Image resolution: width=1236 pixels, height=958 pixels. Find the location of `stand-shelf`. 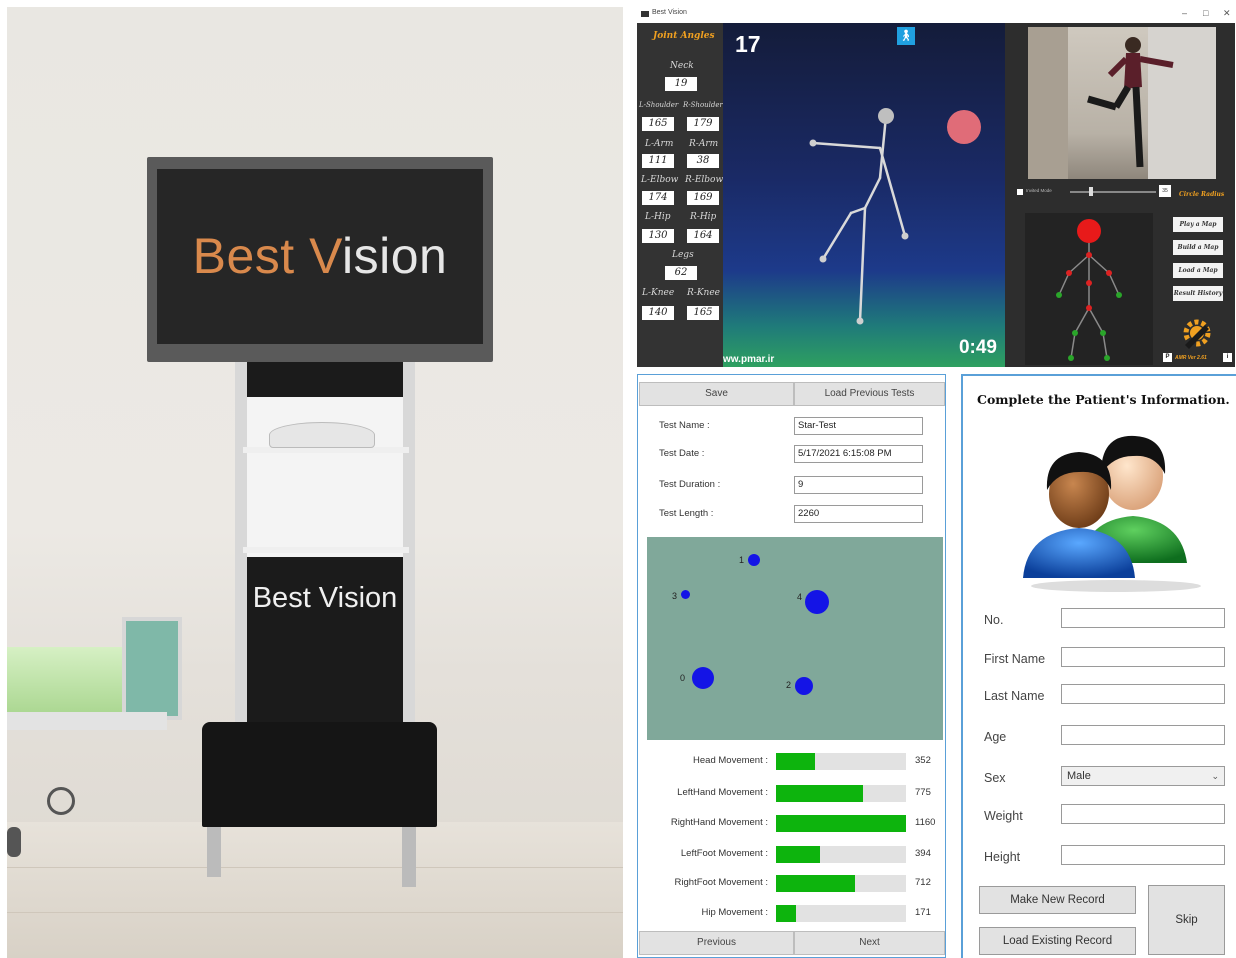

stand-shelf is located at coordinates (326, 550).